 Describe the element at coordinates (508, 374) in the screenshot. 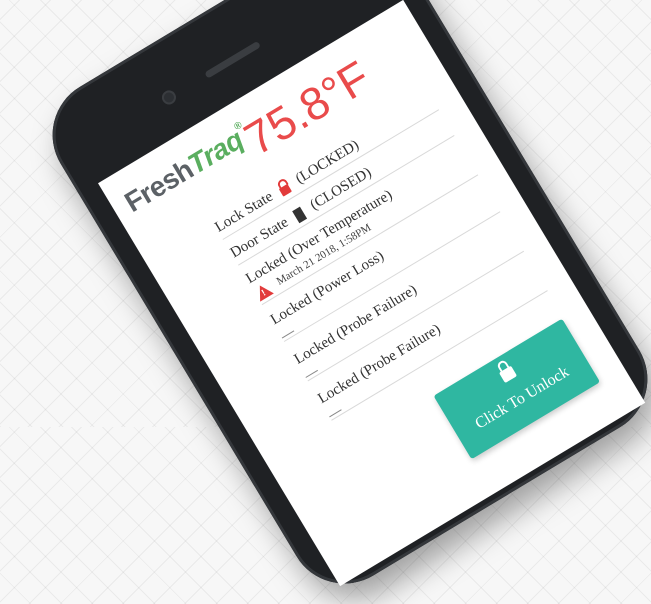

I see `unlock-icon` at that location.